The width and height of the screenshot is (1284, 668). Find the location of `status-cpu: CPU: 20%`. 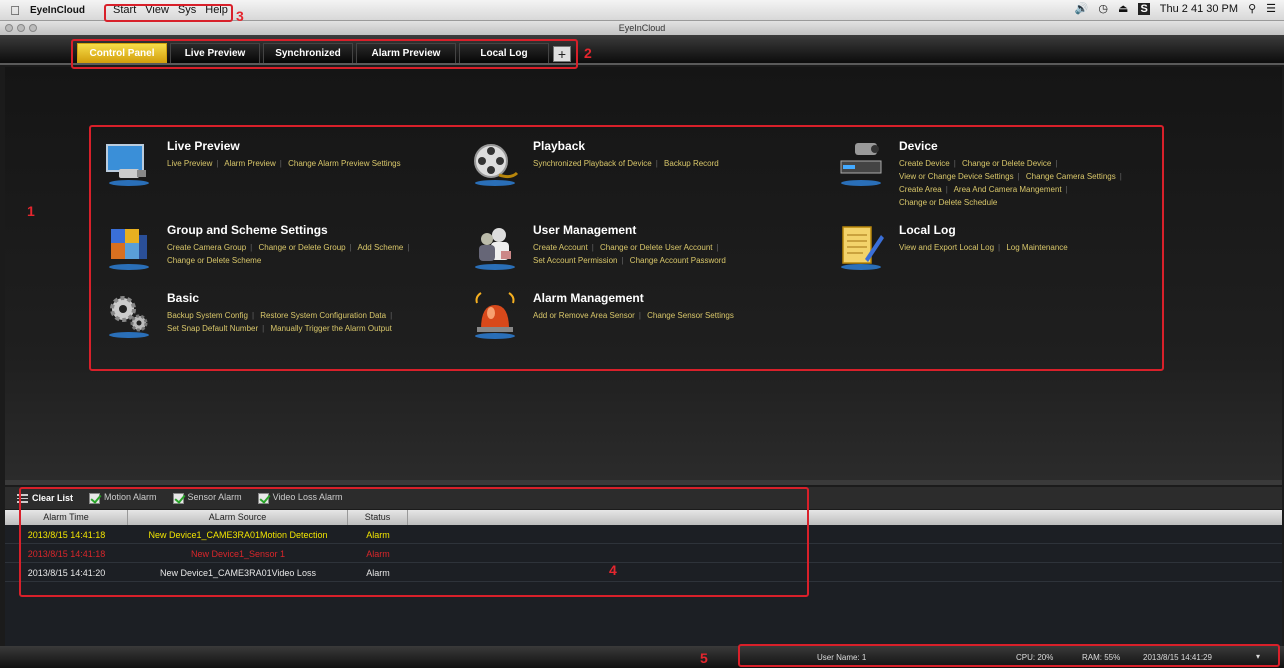

status-cpu: CPU: 20% is located at coordinates (1035, 657).